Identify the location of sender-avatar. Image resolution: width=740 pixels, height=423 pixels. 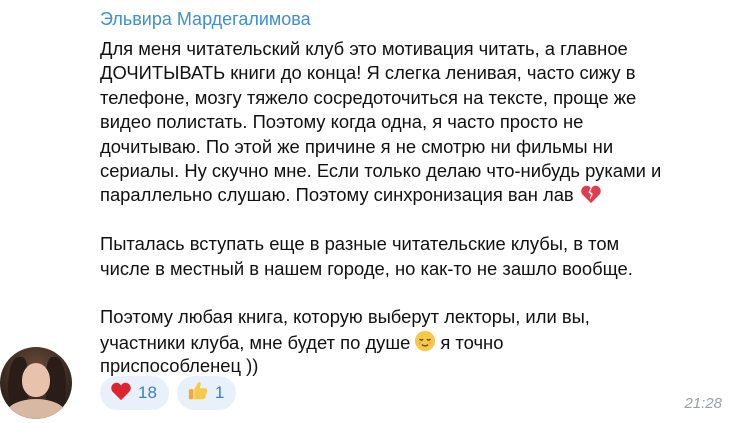
(36, 383).